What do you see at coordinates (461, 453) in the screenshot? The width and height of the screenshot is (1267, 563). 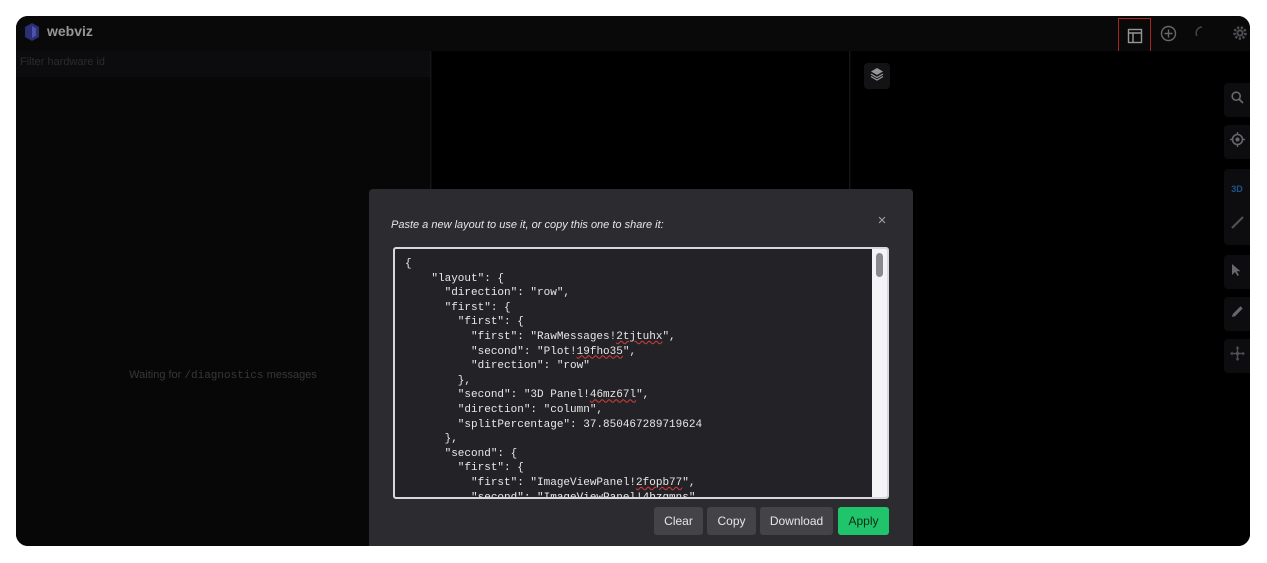 I see `code-line: "second": {` at bounding box center [461, 453].